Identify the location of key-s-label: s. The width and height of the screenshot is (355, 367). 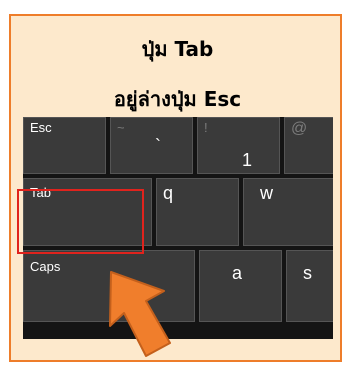
(307, 273).